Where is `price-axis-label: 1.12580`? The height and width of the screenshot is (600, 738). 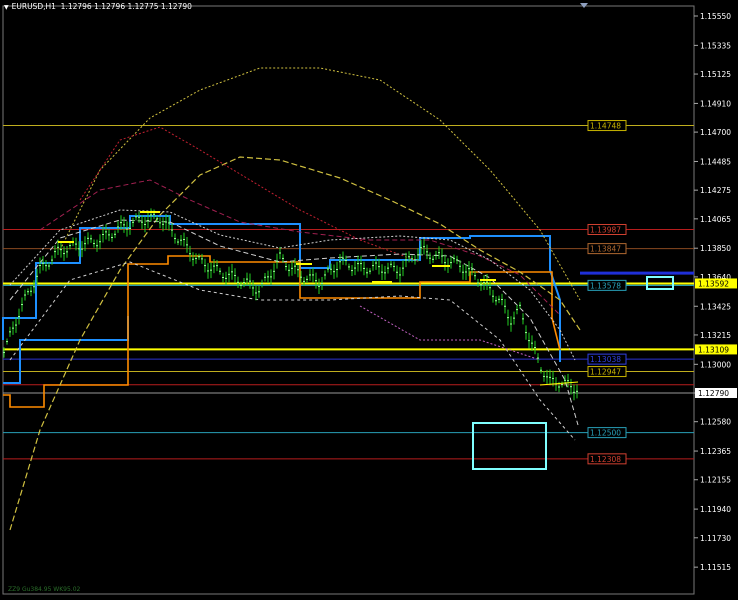
price-axis-label: 1.12580 is located at coordinates (715, 422).